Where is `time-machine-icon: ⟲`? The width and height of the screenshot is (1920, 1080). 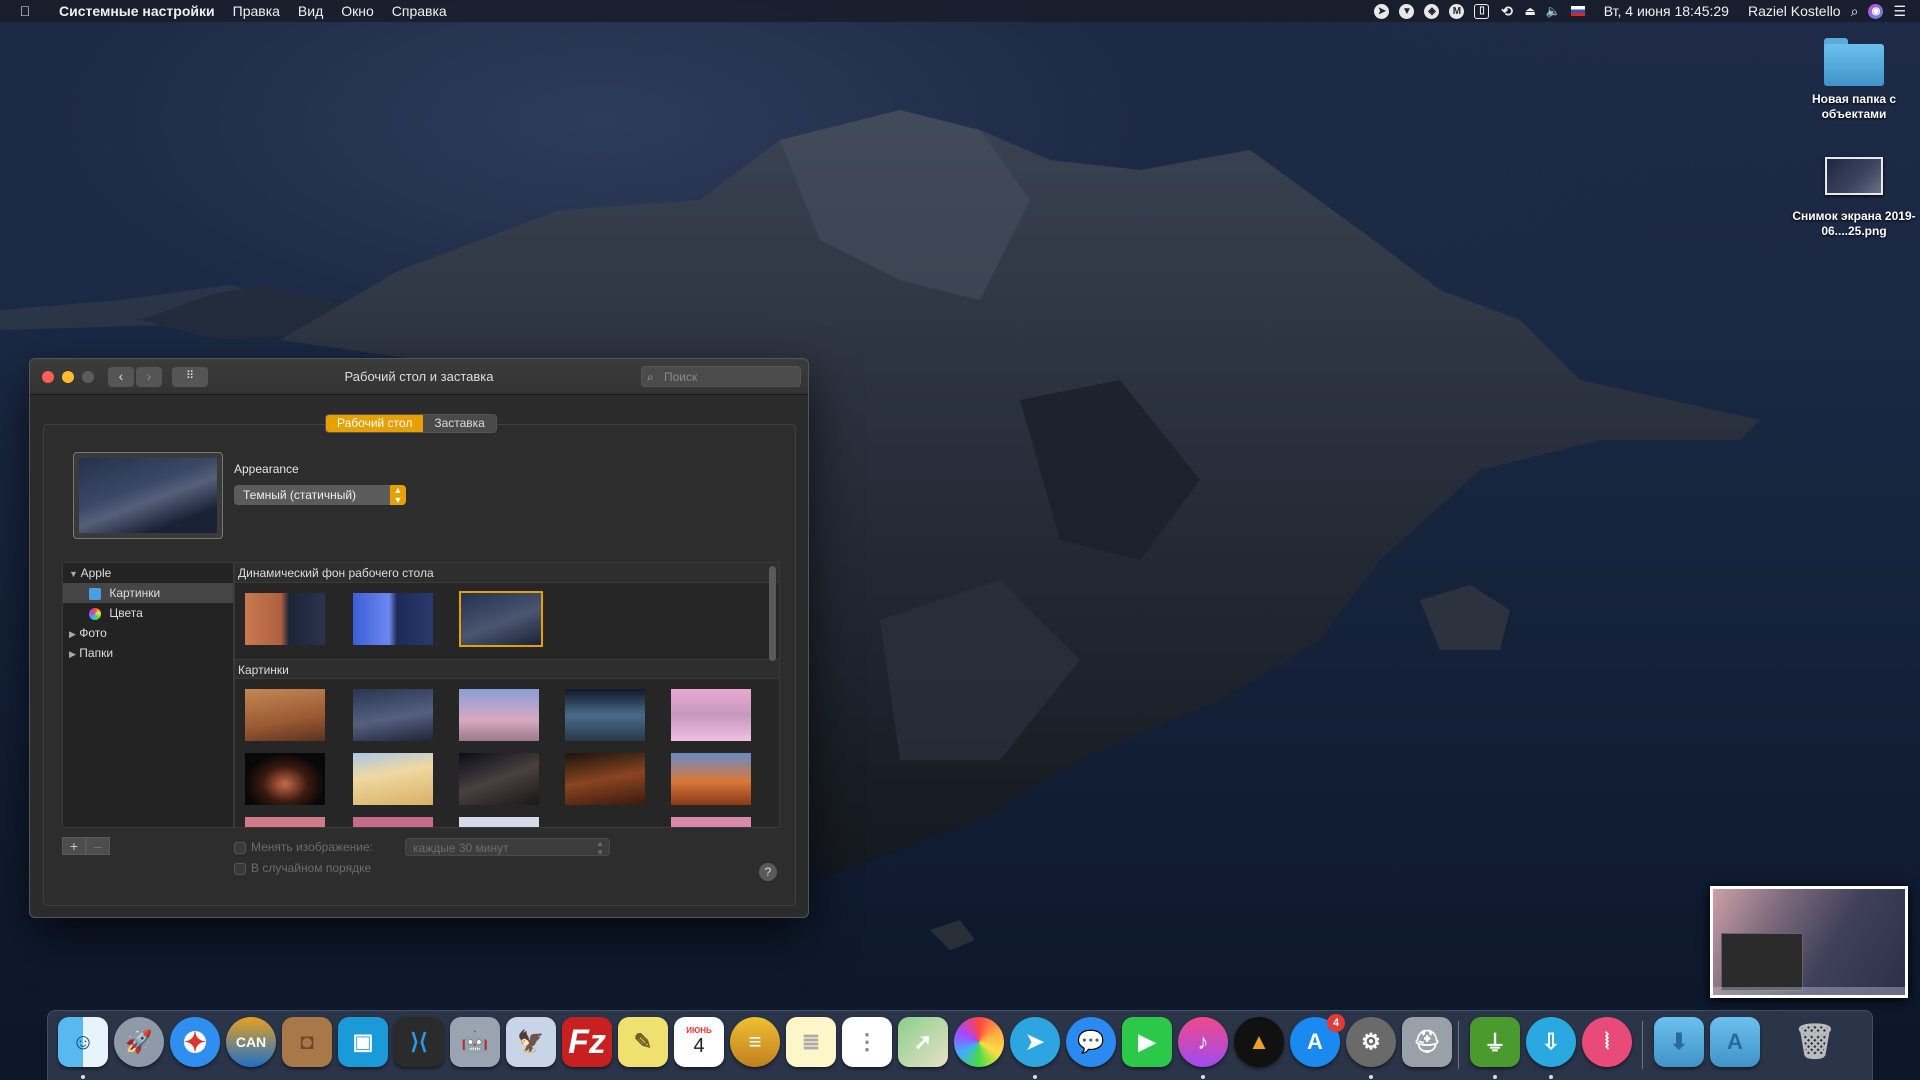 time-machine-icon: ⟲ is located at coordinates (1506, 11).